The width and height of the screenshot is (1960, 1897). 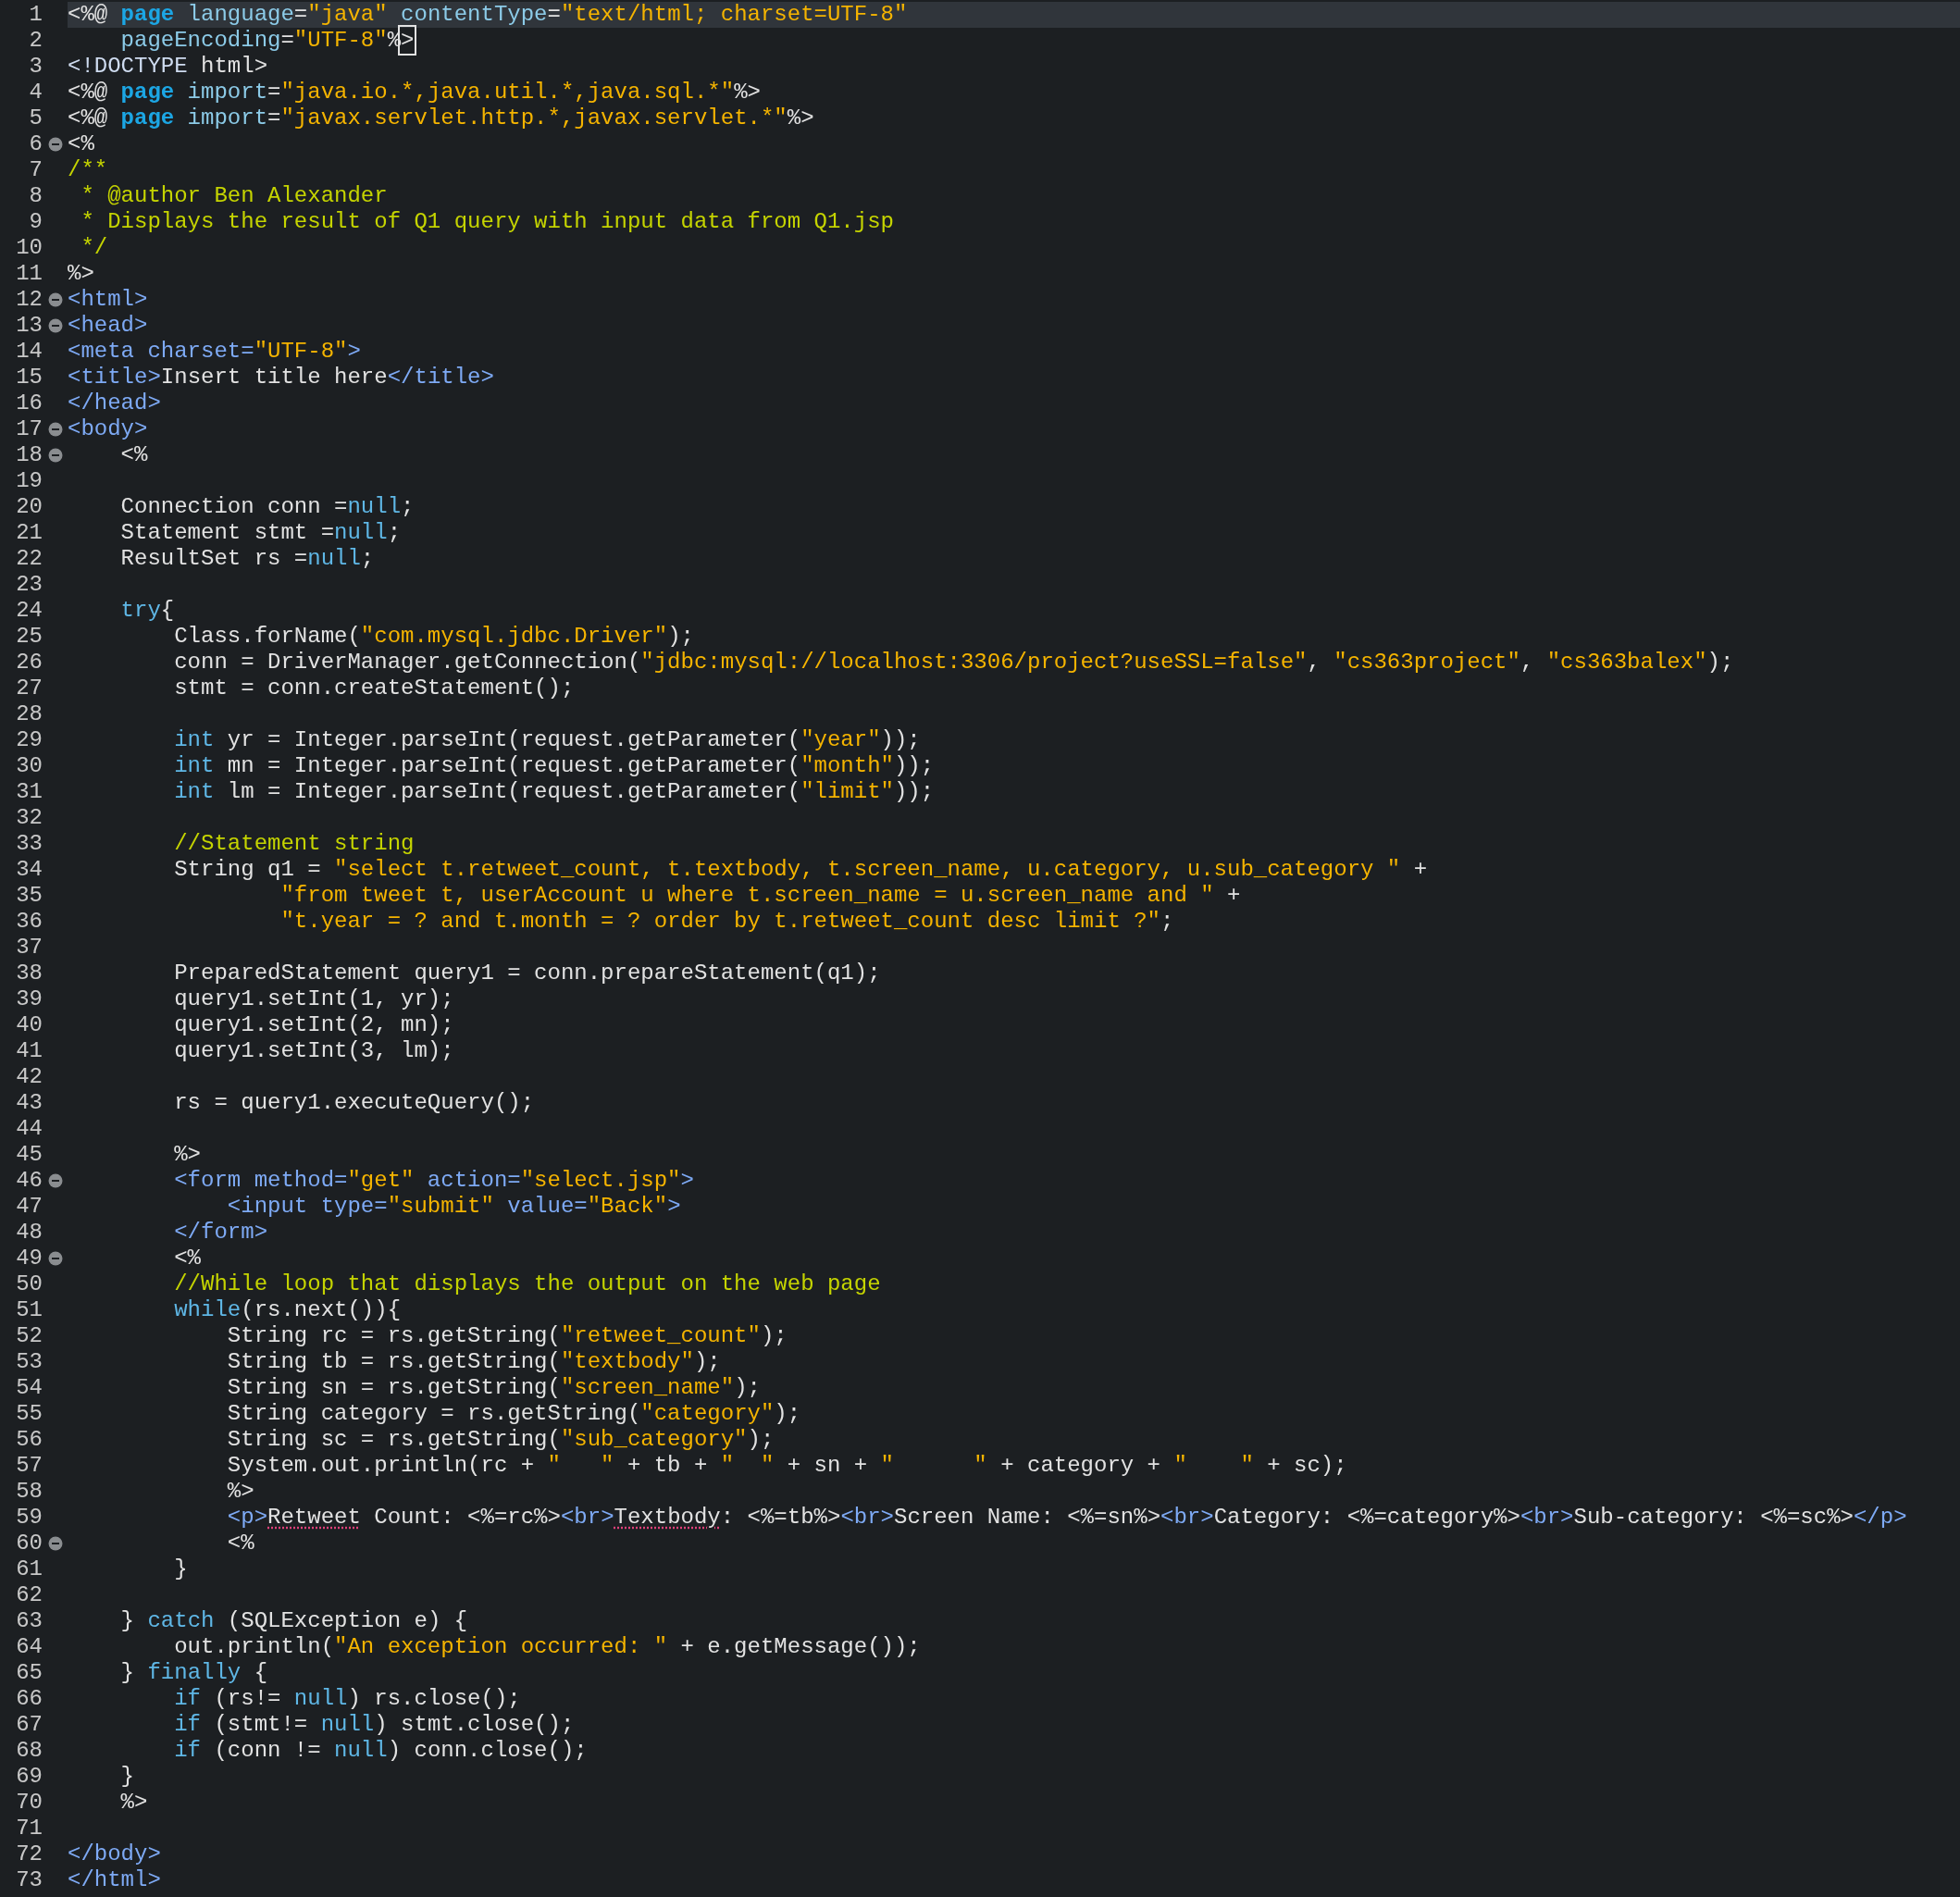 What do you see at coordinates (35, 92) in the screenshot?
I see `line-number: 4` at bounding box center [35, 92].